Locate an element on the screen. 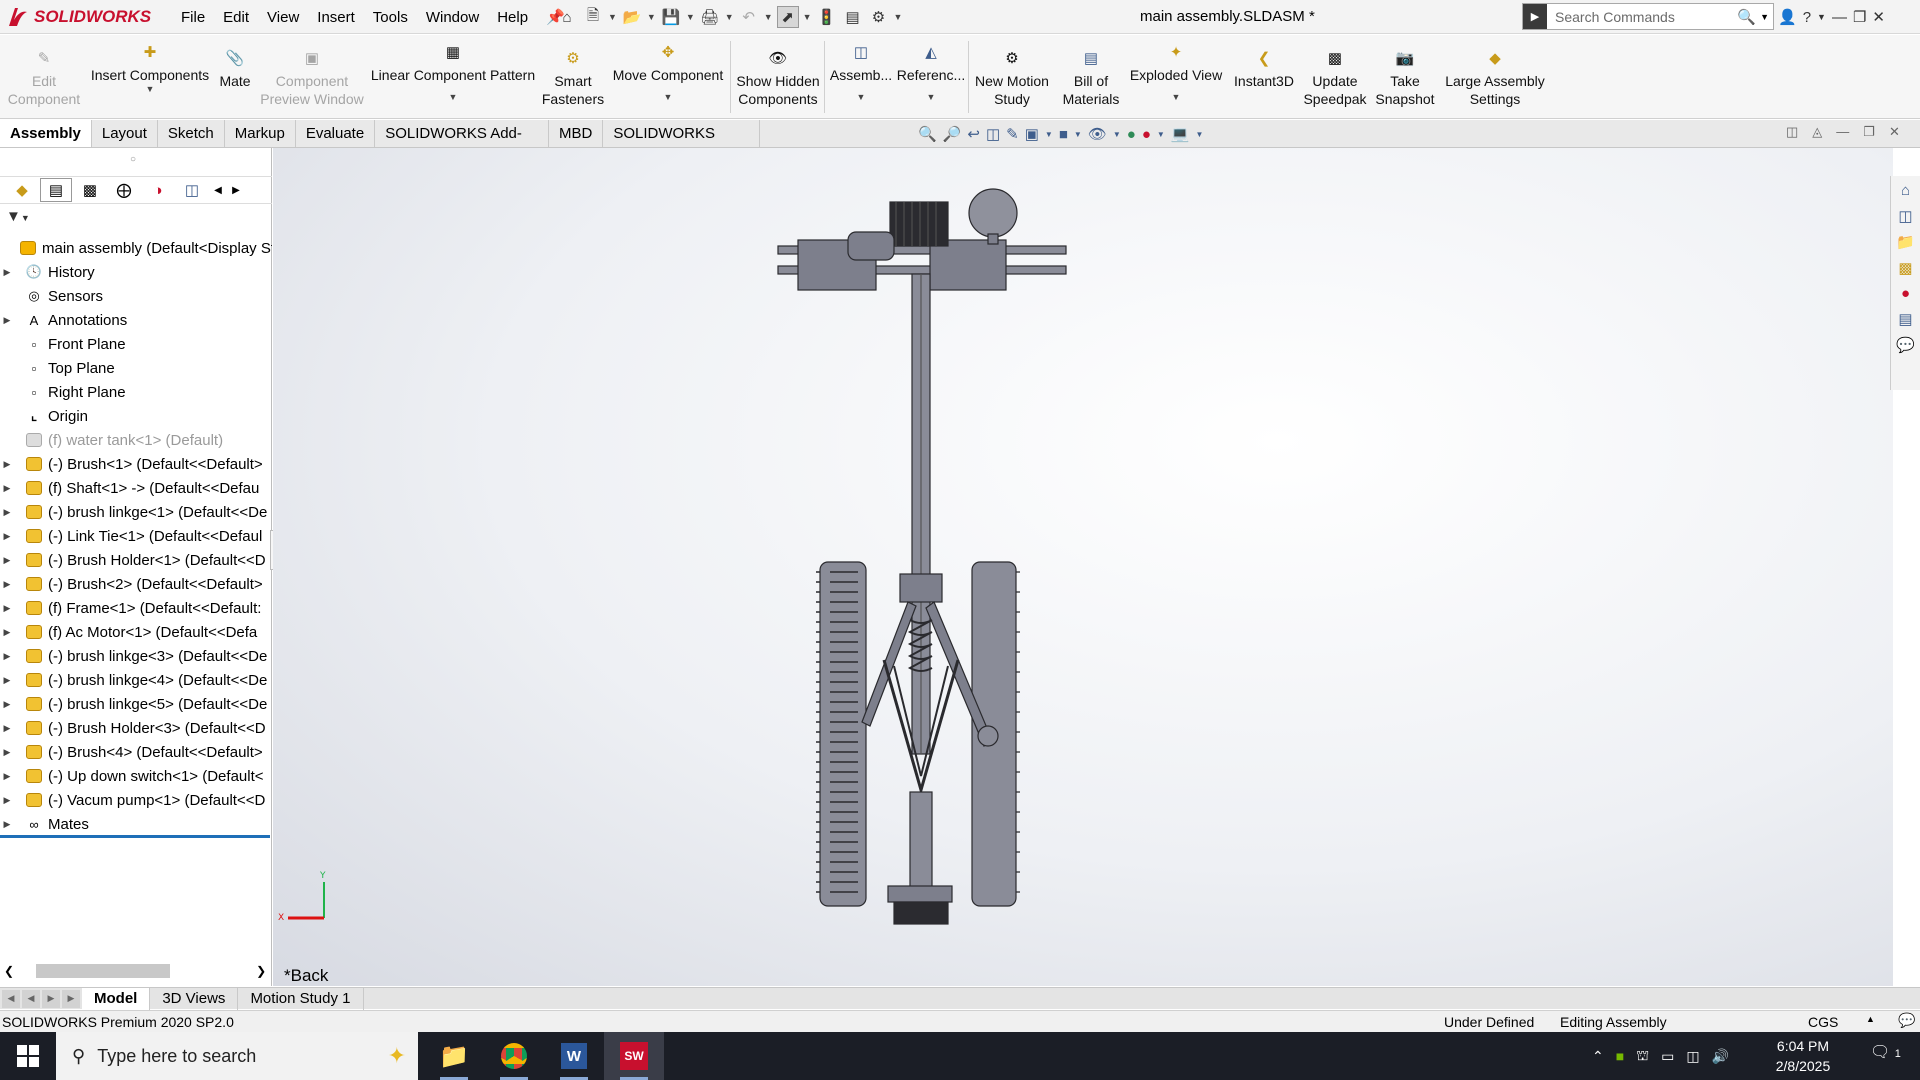 The height and width of the screenshot is (1080, 1920). linear-component-pattern-button: ▦ Linear Component Pattern ▼ is located at coordinates (453, 80).